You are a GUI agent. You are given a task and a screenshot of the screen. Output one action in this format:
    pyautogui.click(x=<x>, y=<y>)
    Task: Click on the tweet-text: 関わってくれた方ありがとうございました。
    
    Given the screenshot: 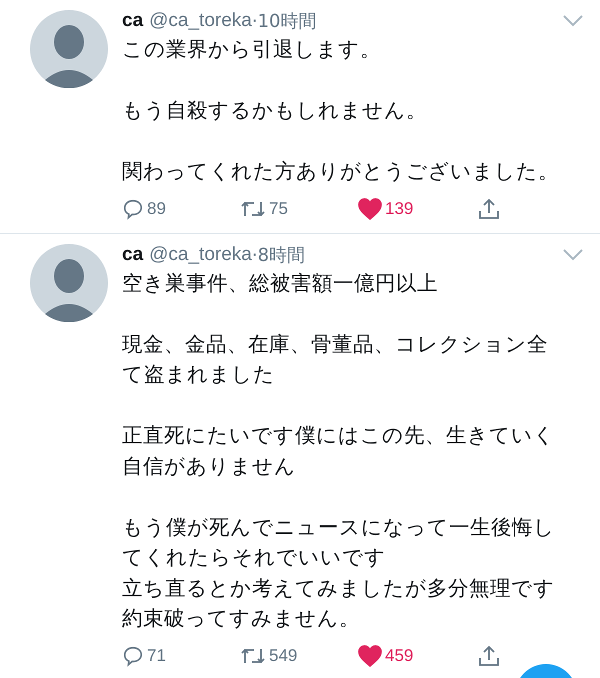 What is the action you would take?
    pyautogui.click(x=341, y=171)
    